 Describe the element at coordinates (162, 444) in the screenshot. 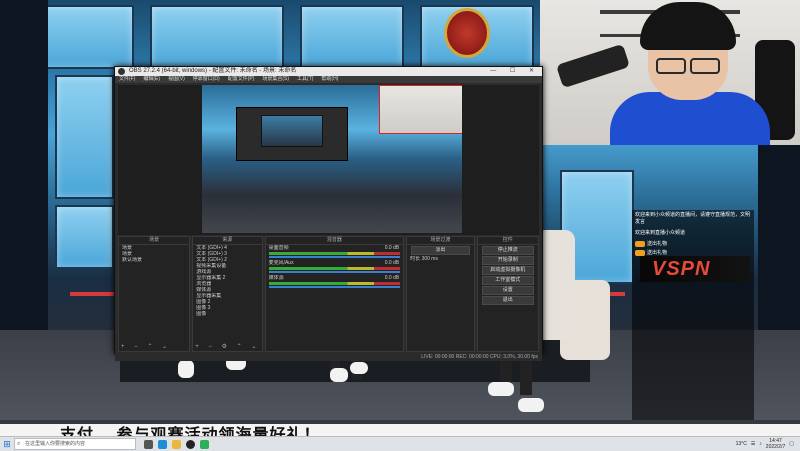

I see `edge-icon` at that location.